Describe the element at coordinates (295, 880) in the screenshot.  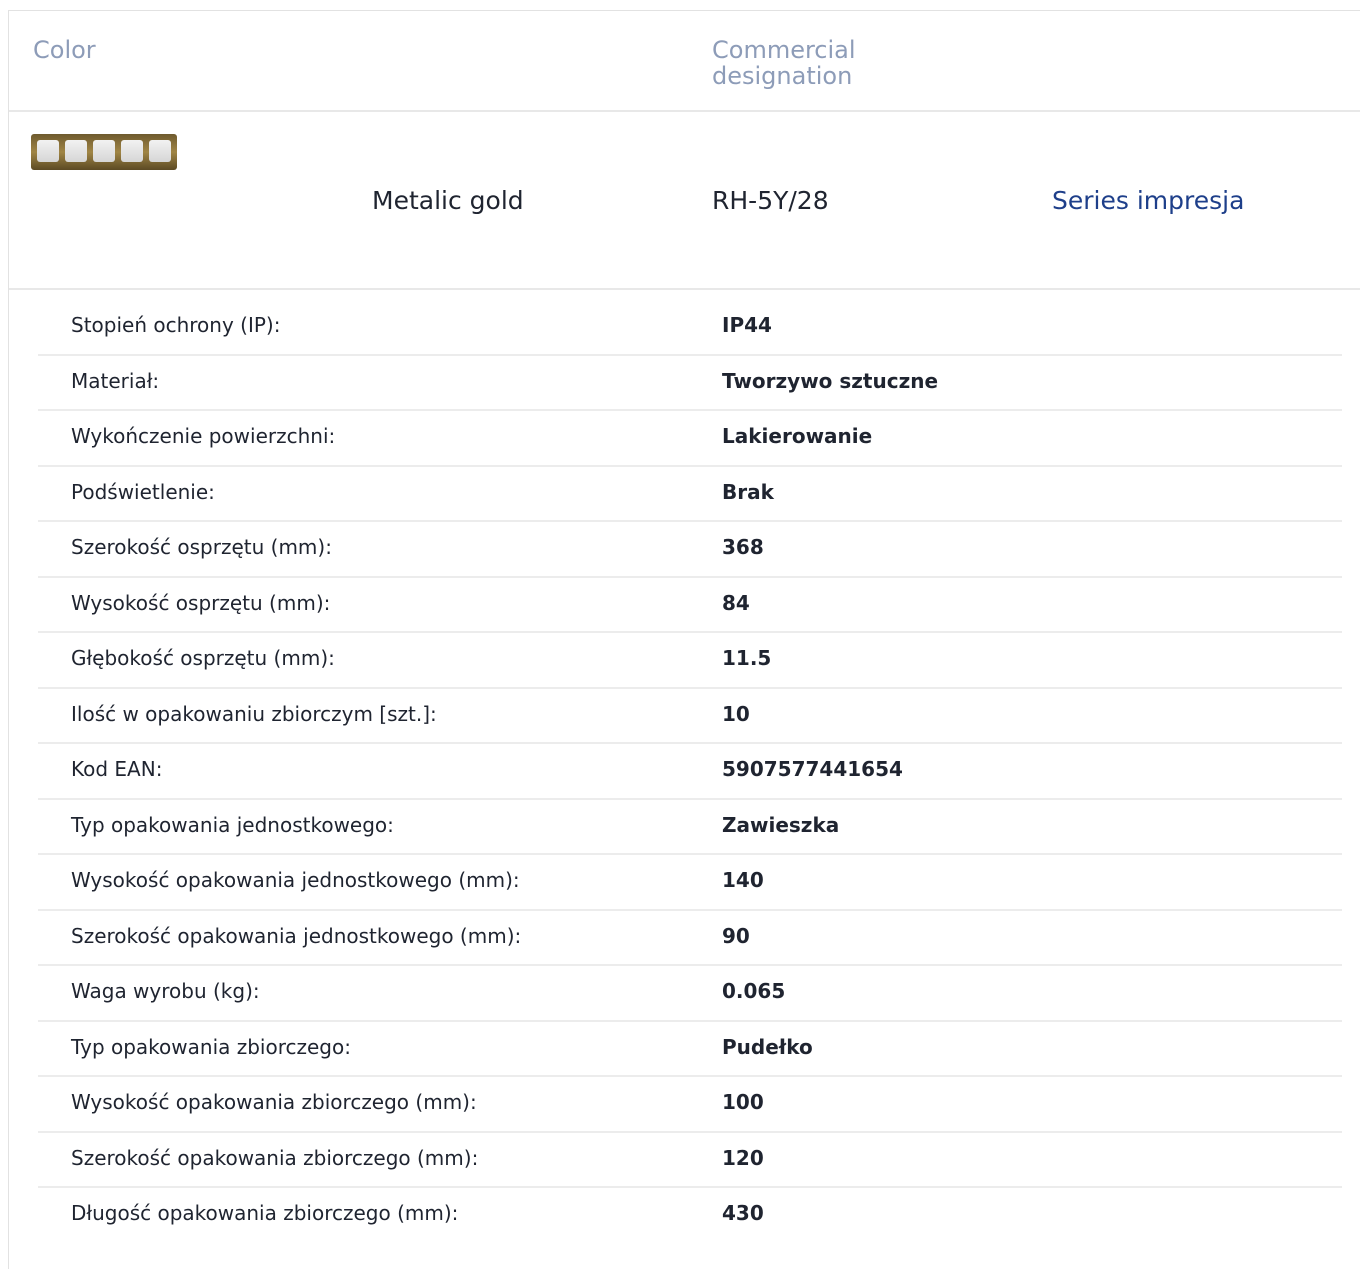
I see `spec-label: Wysokość opakowania jednostkowego (mm):` at that location.